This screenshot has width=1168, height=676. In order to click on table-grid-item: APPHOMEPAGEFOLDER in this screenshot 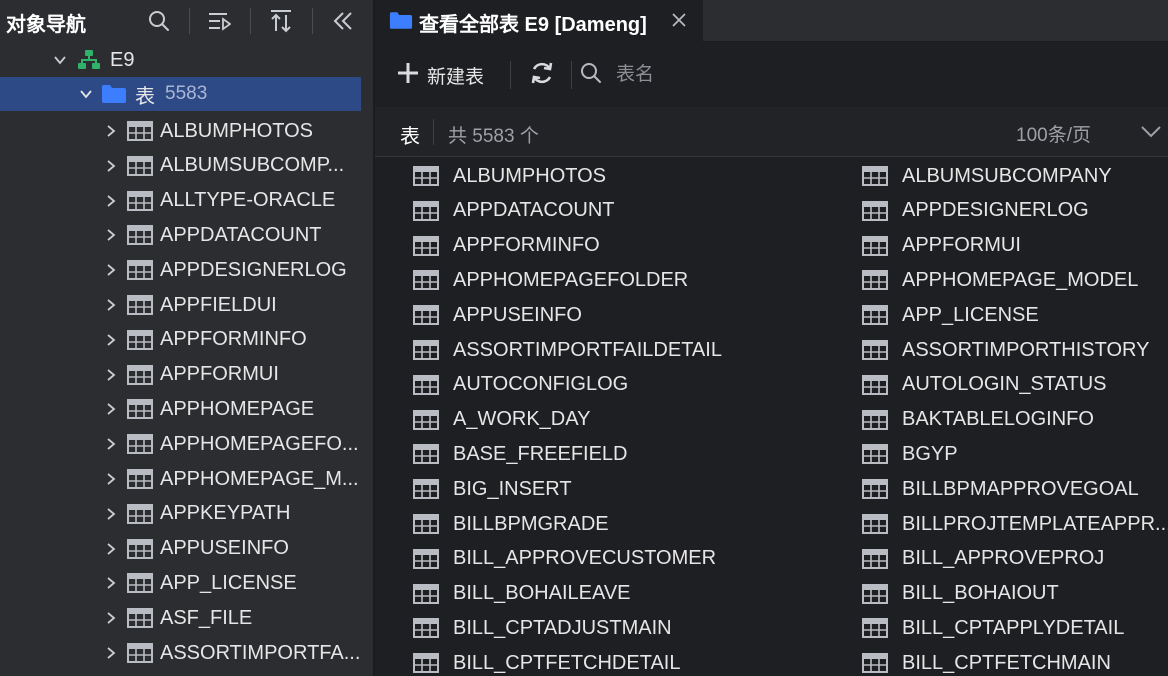, I will do `click(550, 280)`.